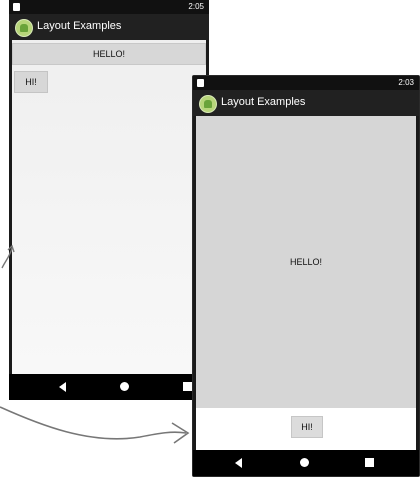 The height and width of the screenshot is (477, 420). What do you see at coordinates (196, 6) in the screenshot?
I see `status-time: 2:05` at bounding box center [196, 6].